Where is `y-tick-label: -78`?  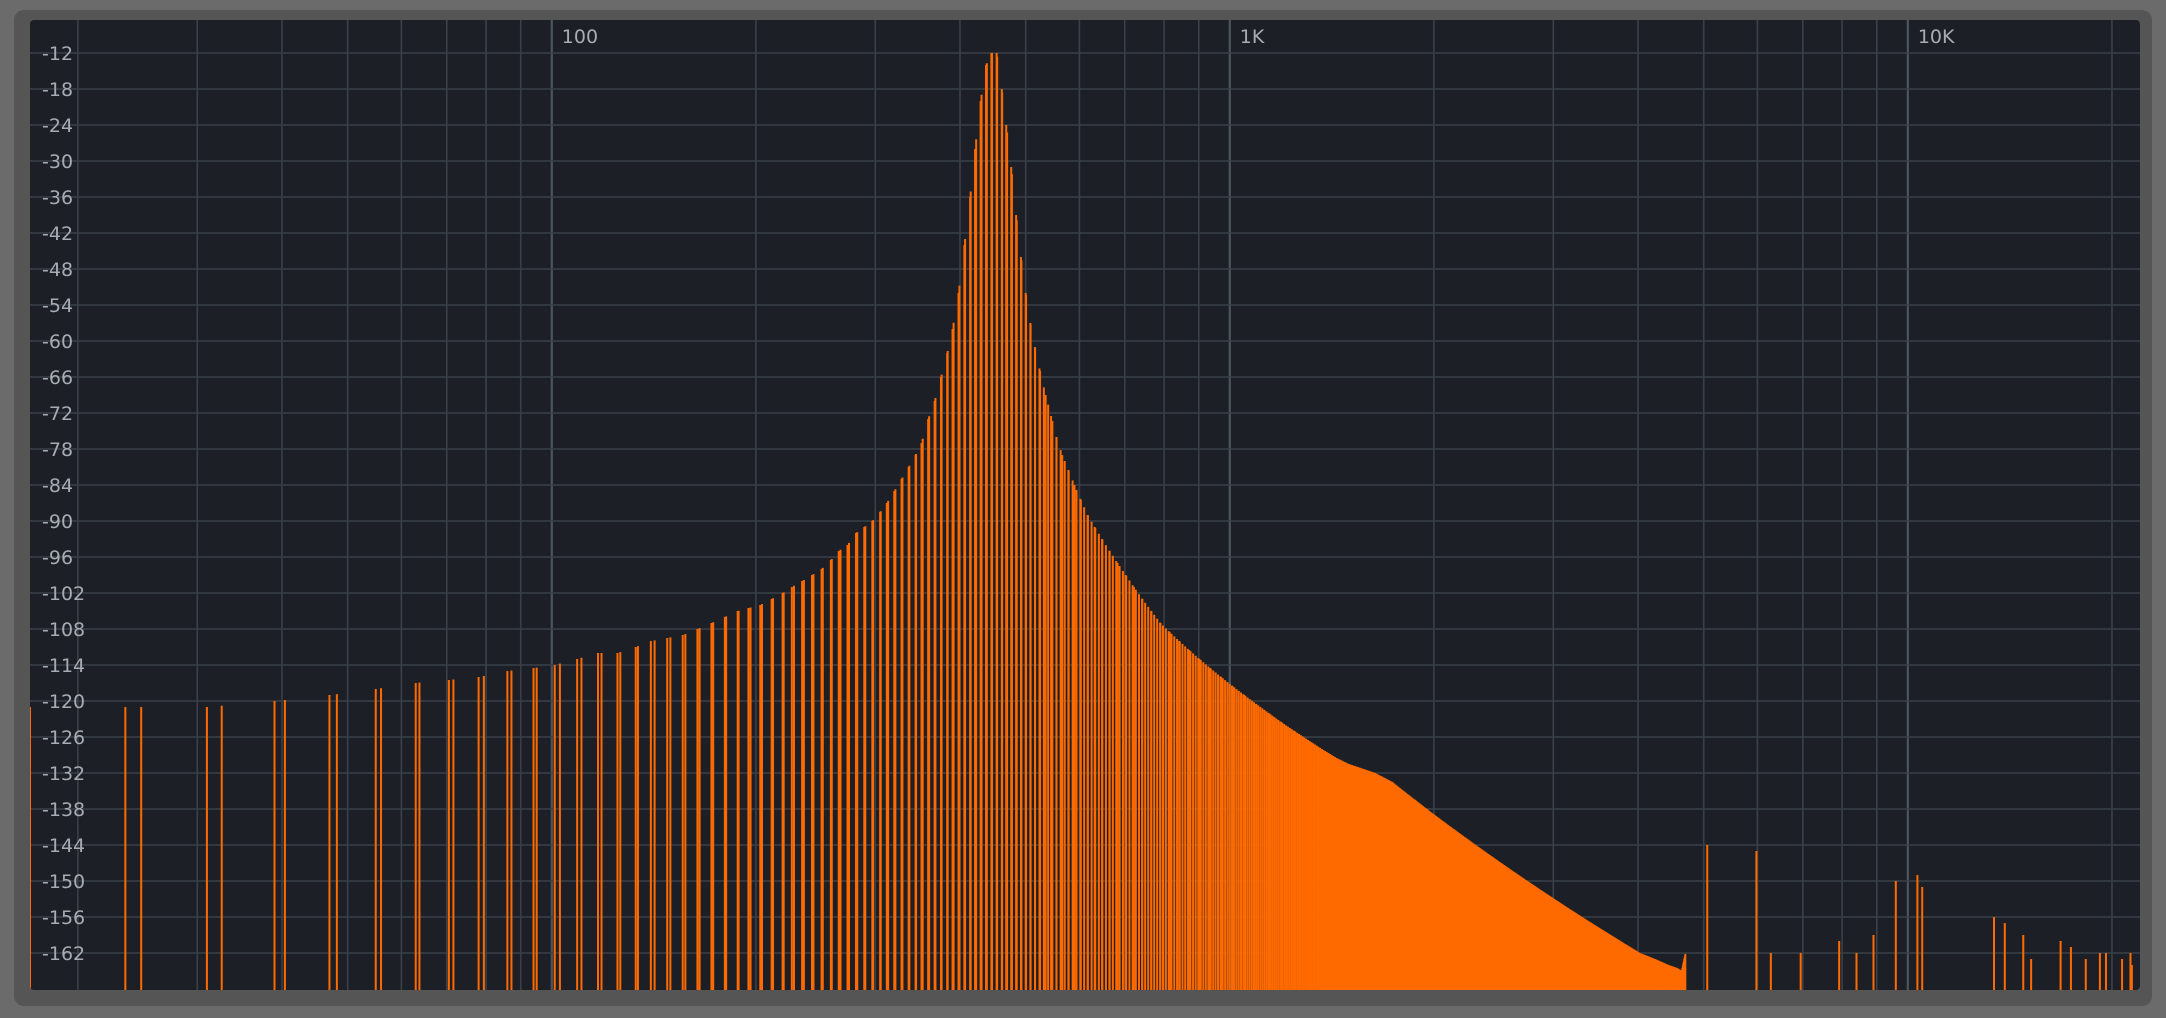 y-tick-label: -78 is located at coordinates (57, 450).